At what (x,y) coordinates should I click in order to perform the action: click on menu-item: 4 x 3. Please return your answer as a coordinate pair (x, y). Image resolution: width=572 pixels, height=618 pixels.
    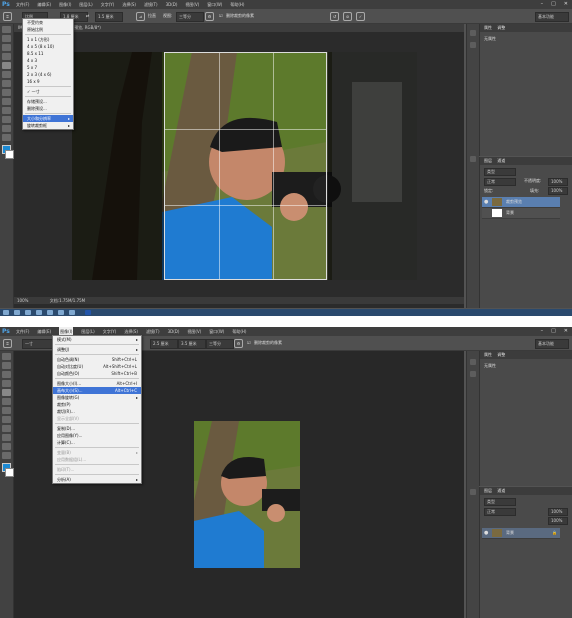
    Looking at the image, I should click on (48, 60).